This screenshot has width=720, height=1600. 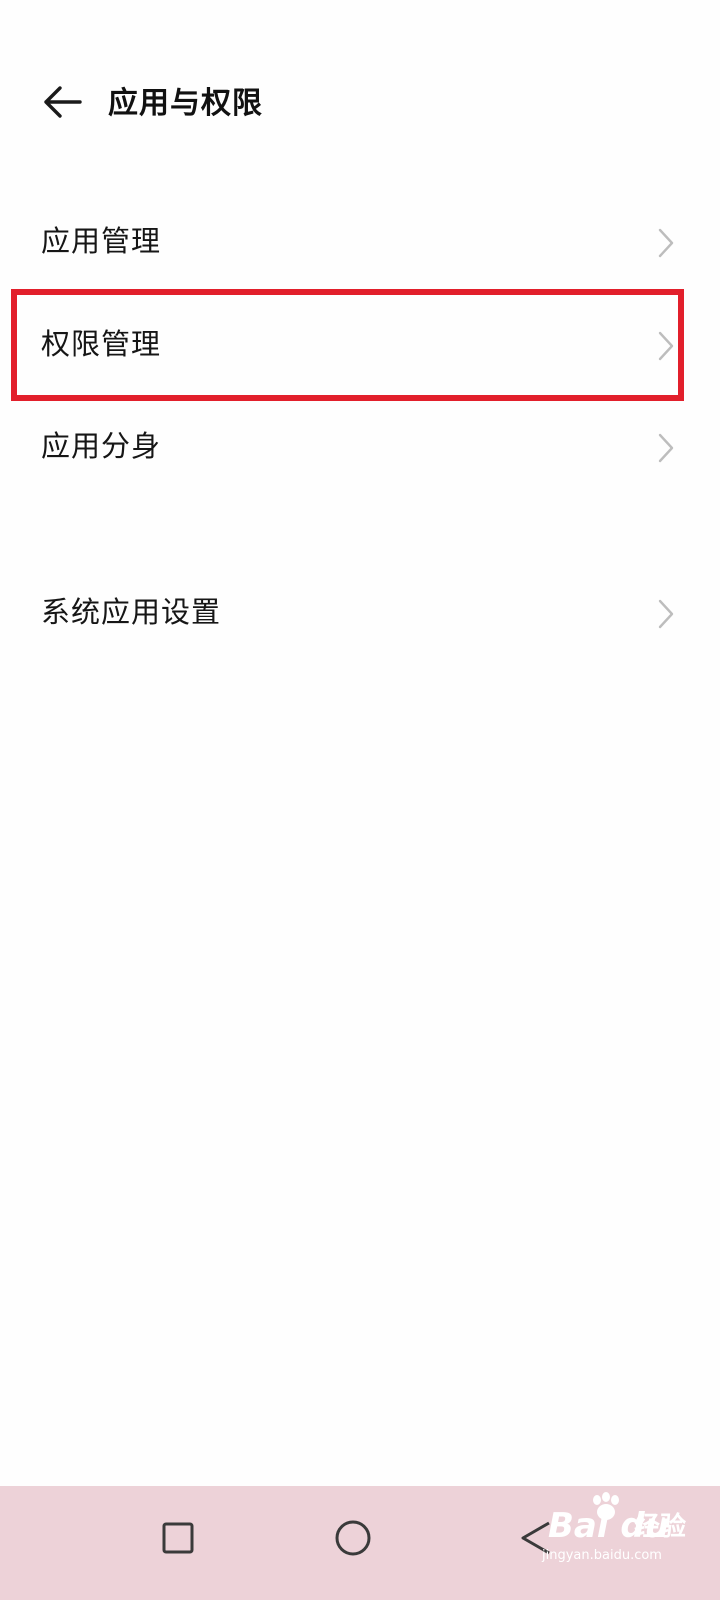 I want to click on back-button, so click(x=62, y=102).